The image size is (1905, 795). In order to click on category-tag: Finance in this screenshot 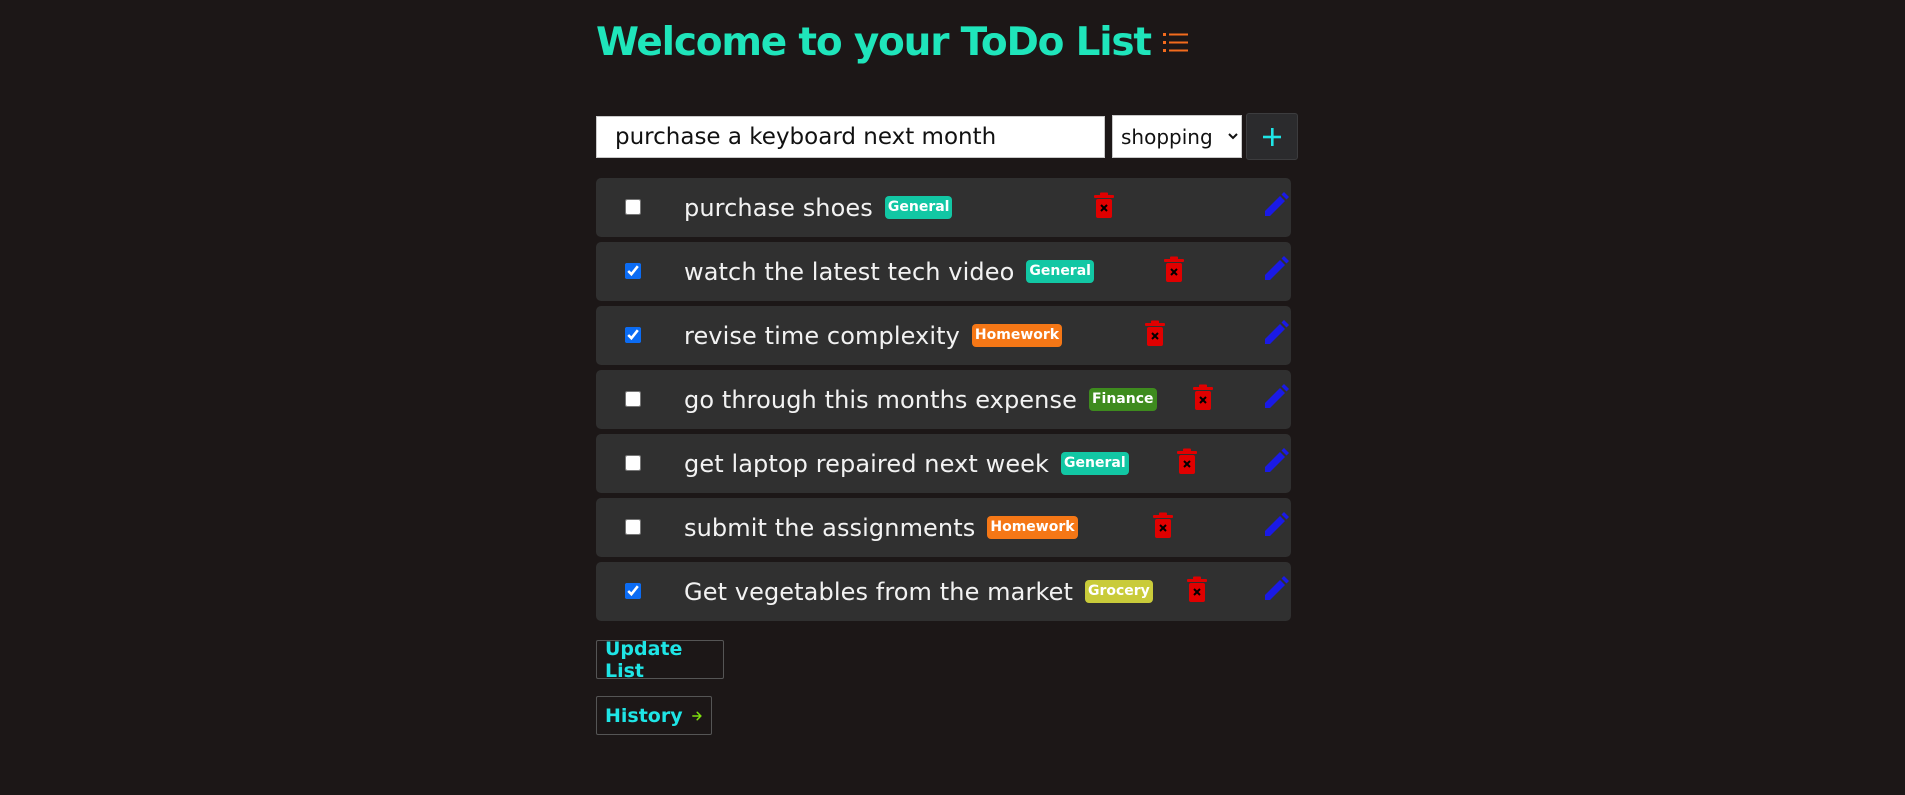, I will do `click(1122, 399)`.